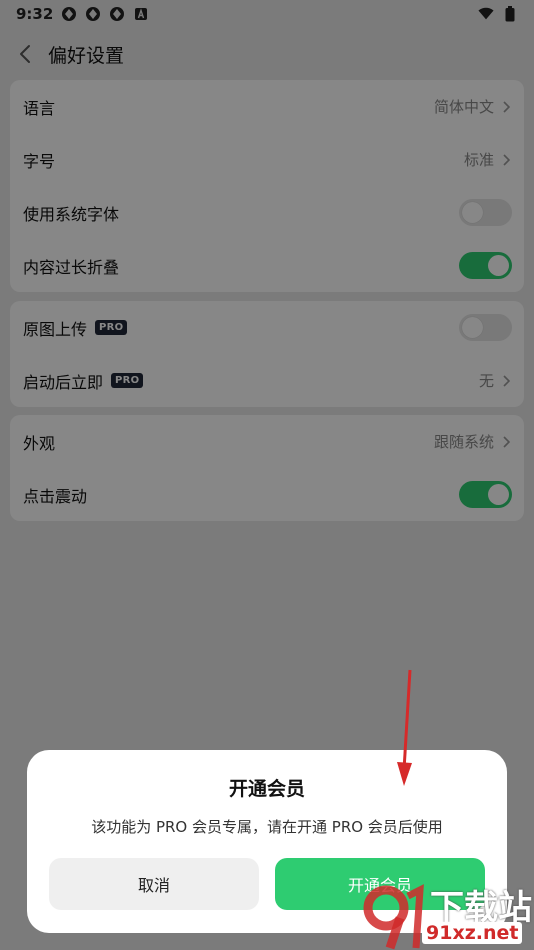 The height and width of the screenshot is (950, 534). I want to click on watermark-logo-icon, so click(393, 917).